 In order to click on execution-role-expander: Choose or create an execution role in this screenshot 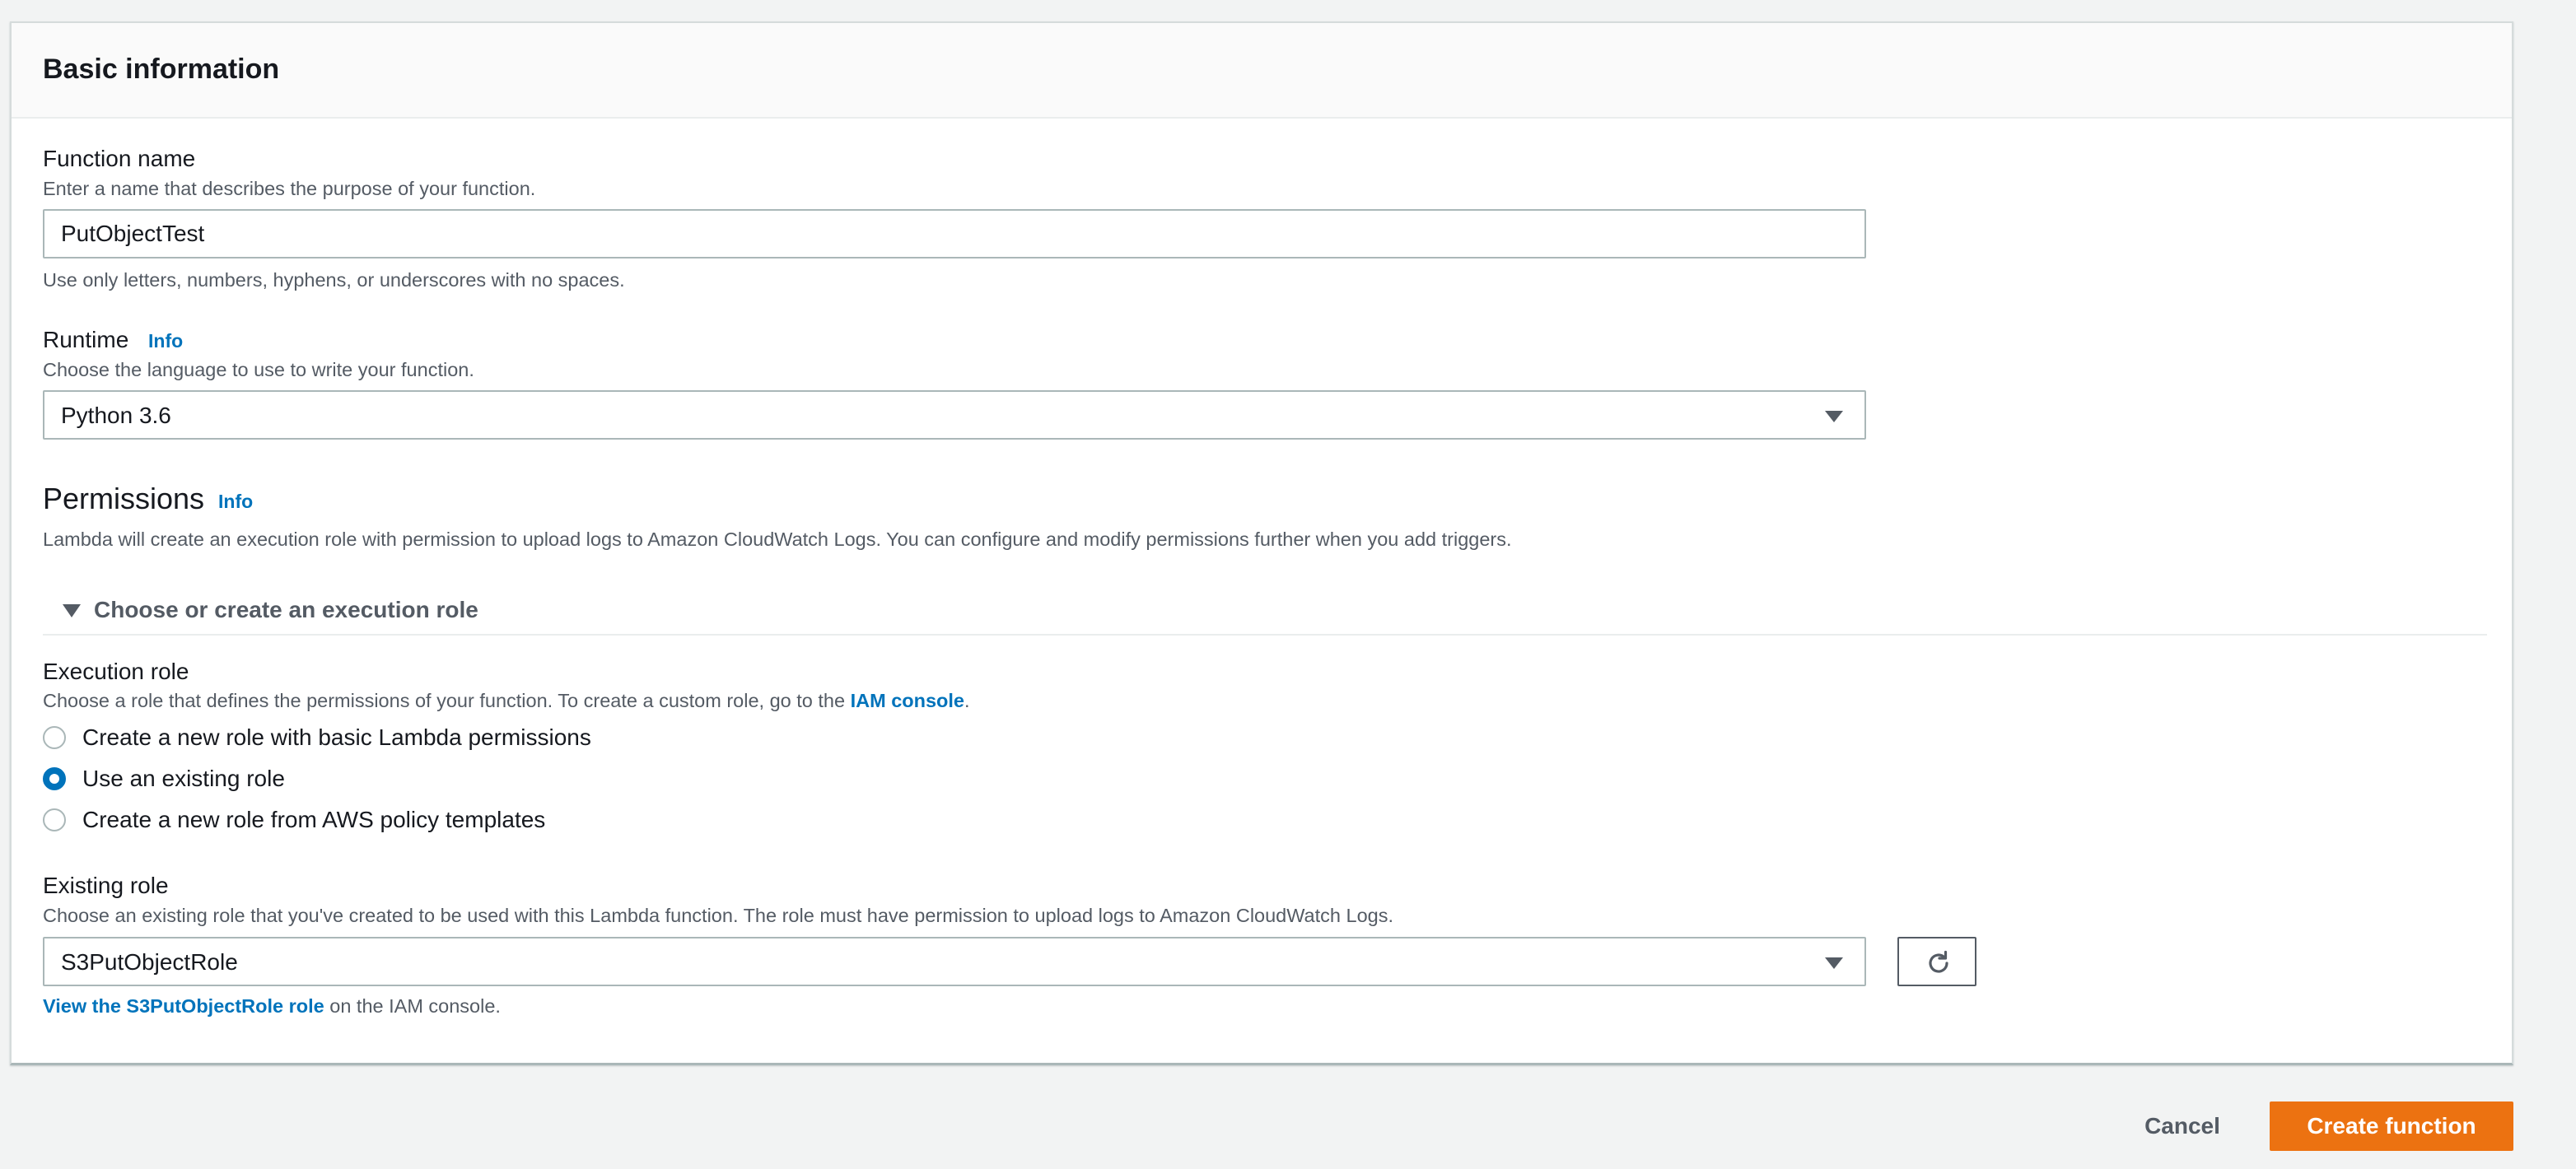, I will do `click(1265, 615)`.